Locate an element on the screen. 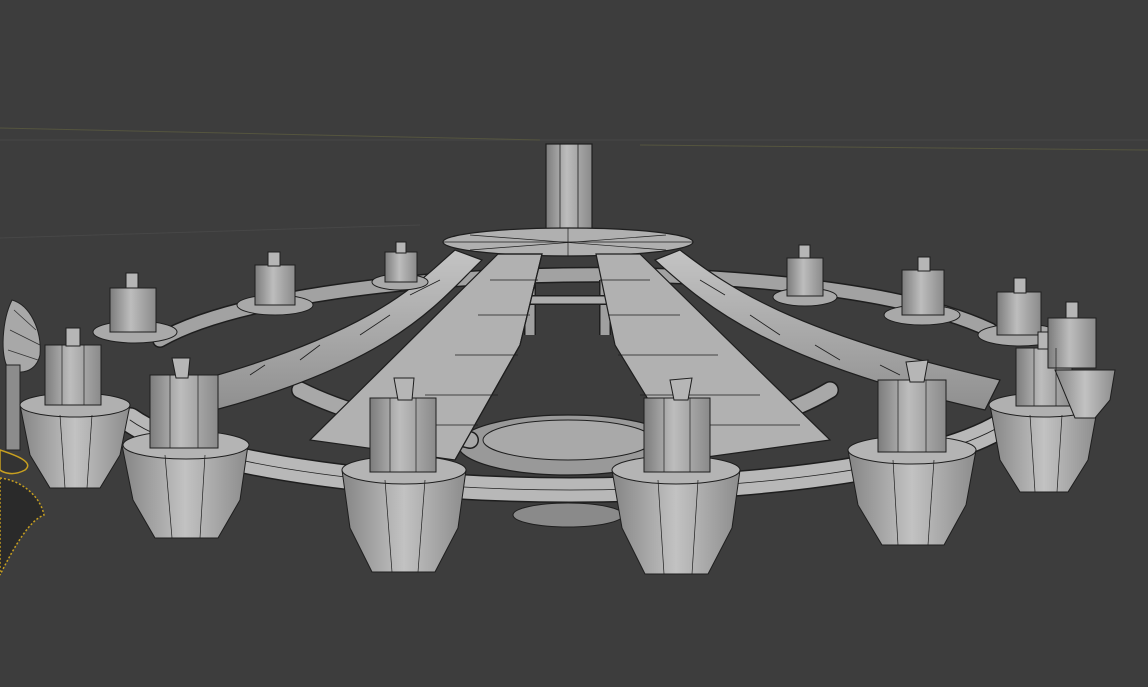 This screenshot has width=1148, height=687. top-plate is located at coordinates (568, 242).